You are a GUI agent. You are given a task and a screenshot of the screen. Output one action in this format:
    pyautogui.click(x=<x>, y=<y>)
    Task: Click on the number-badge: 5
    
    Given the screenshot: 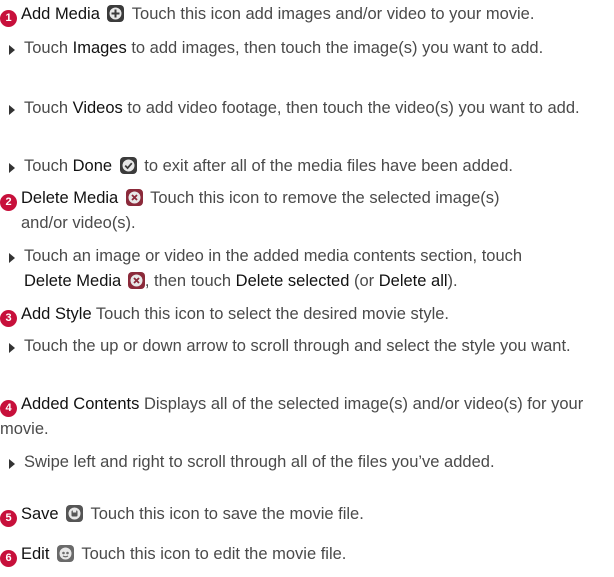 What is the action you would take?
    pyautogui.click(x=8, y=518)
    